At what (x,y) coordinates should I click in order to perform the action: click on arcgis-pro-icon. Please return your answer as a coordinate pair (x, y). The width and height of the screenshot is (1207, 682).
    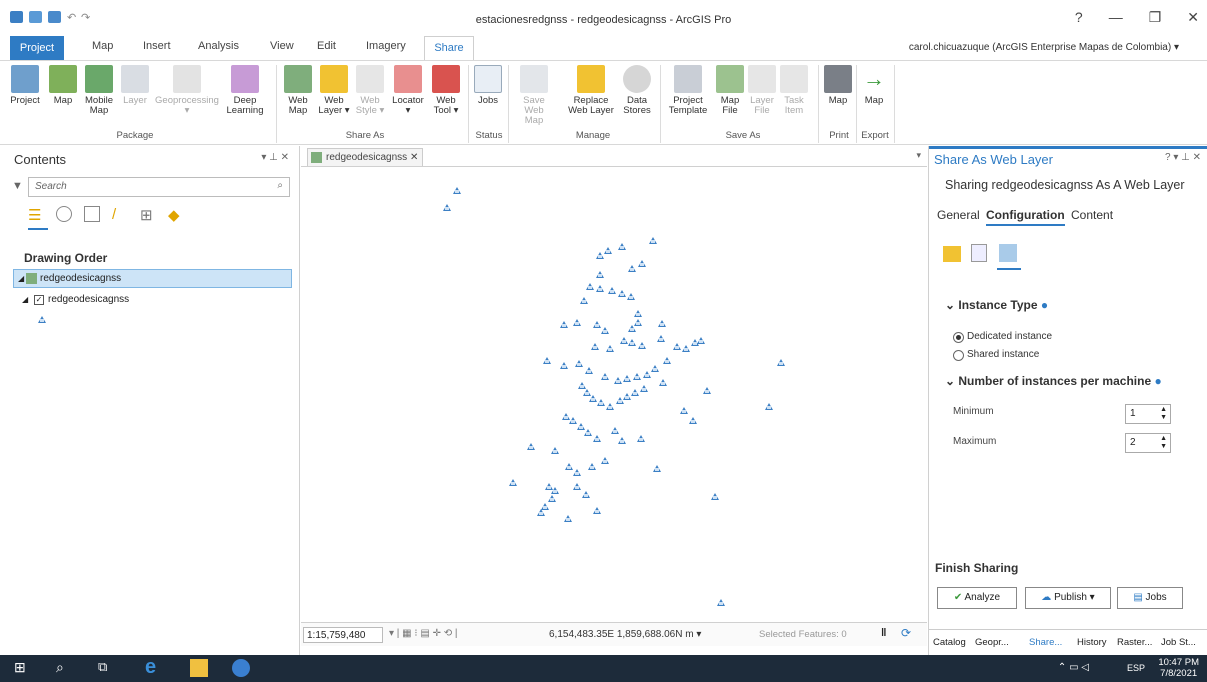
    Looking at the image, I should click on (241, 668).